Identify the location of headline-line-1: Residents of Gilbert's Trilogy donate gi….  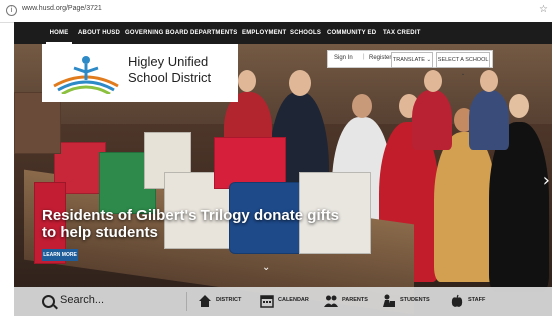
(190, 215).